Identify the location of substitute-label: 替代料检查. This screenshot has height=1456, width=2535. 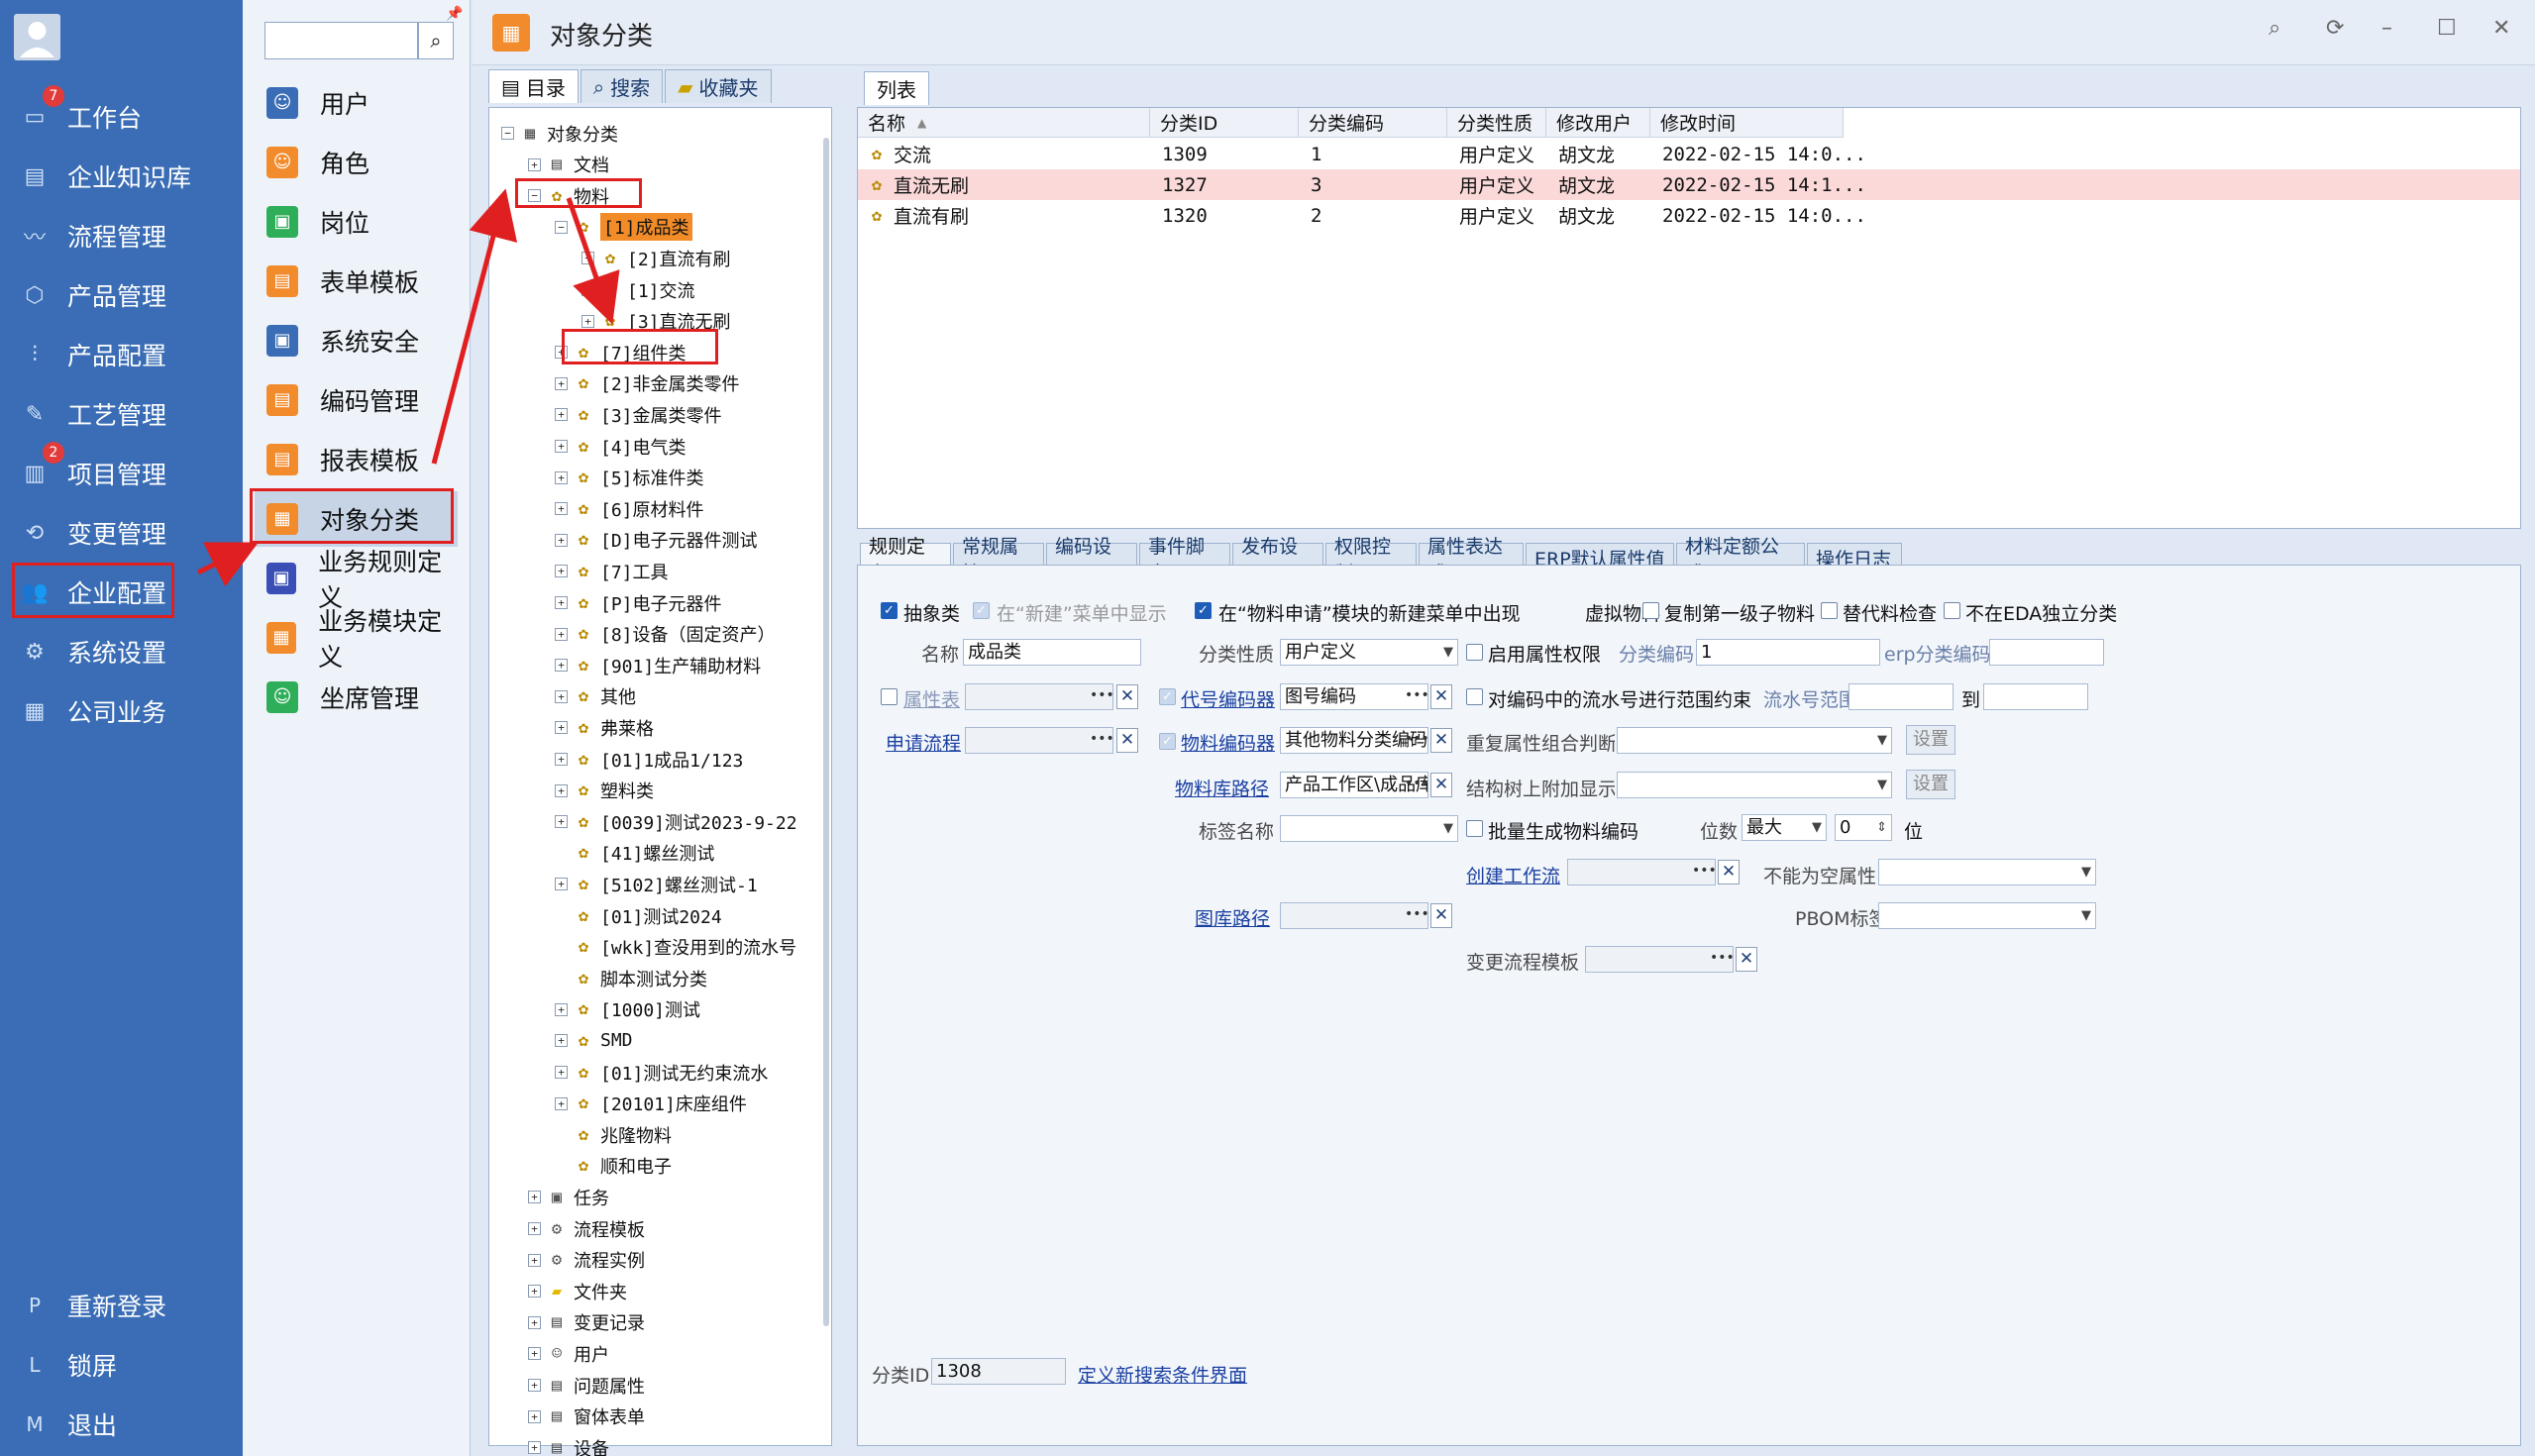
(1890, 614).